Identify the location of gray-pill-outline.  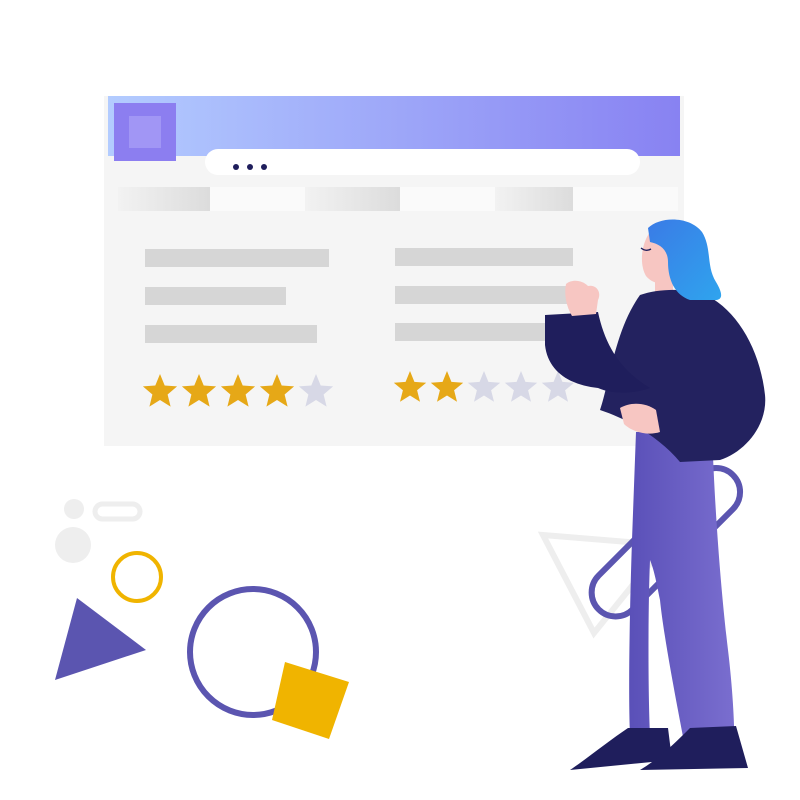
(117, 511).